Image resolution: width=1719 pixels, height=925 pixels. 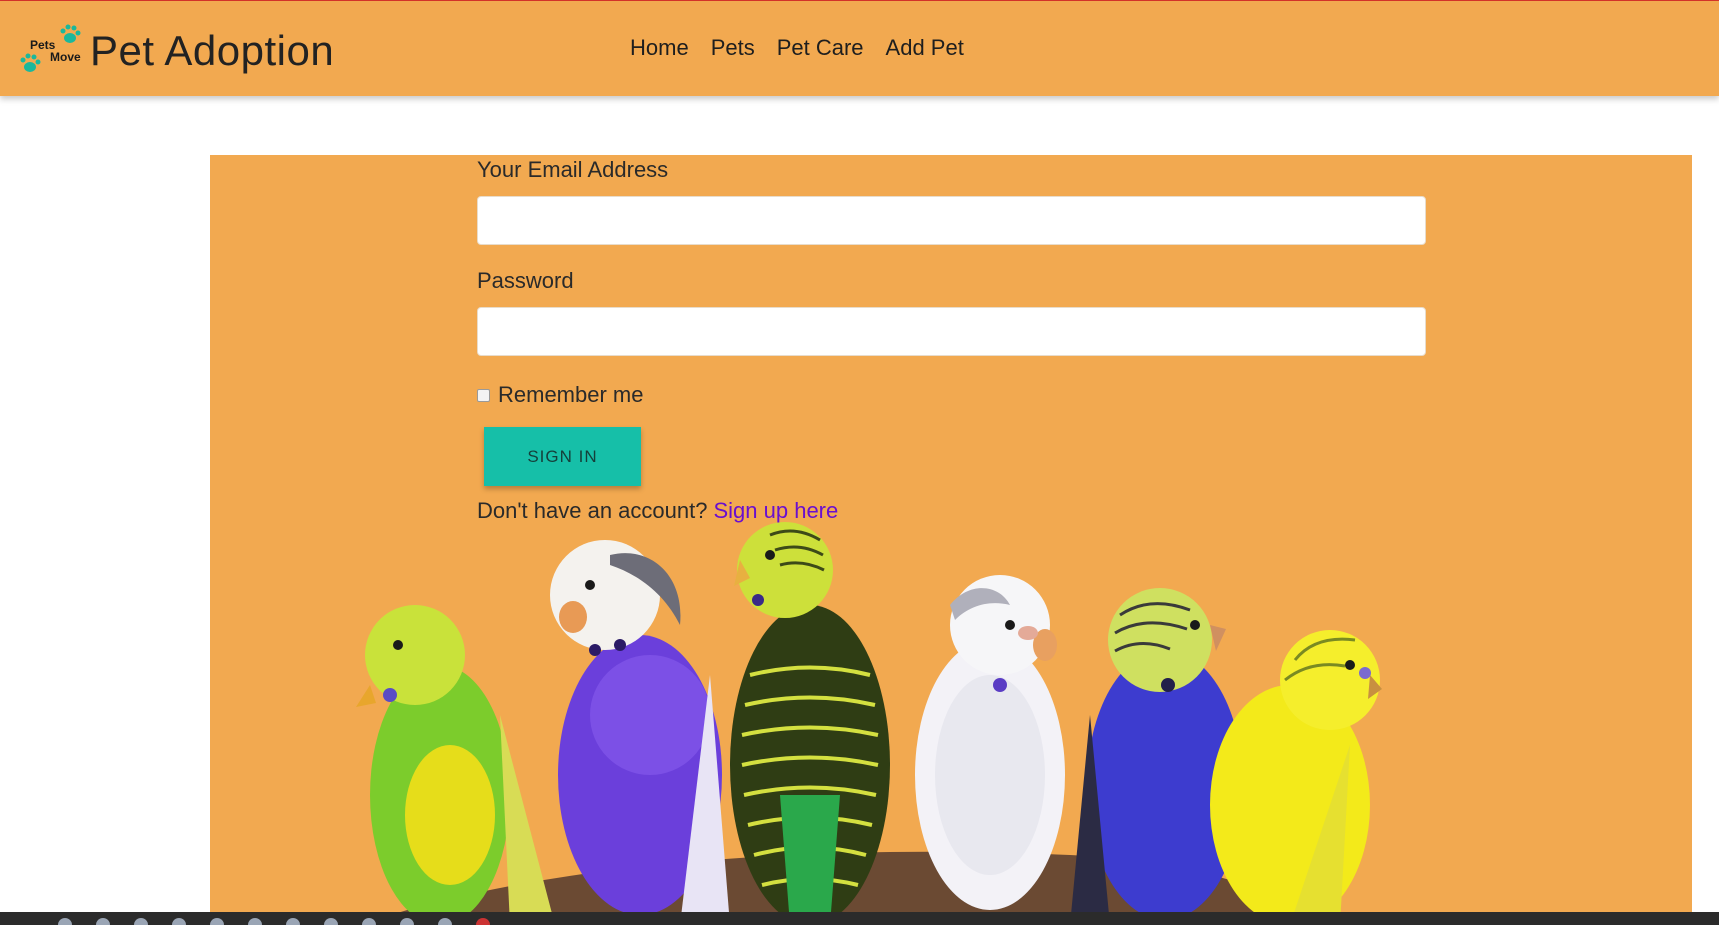 I want to click on email-field, so click(x=951, y=220).